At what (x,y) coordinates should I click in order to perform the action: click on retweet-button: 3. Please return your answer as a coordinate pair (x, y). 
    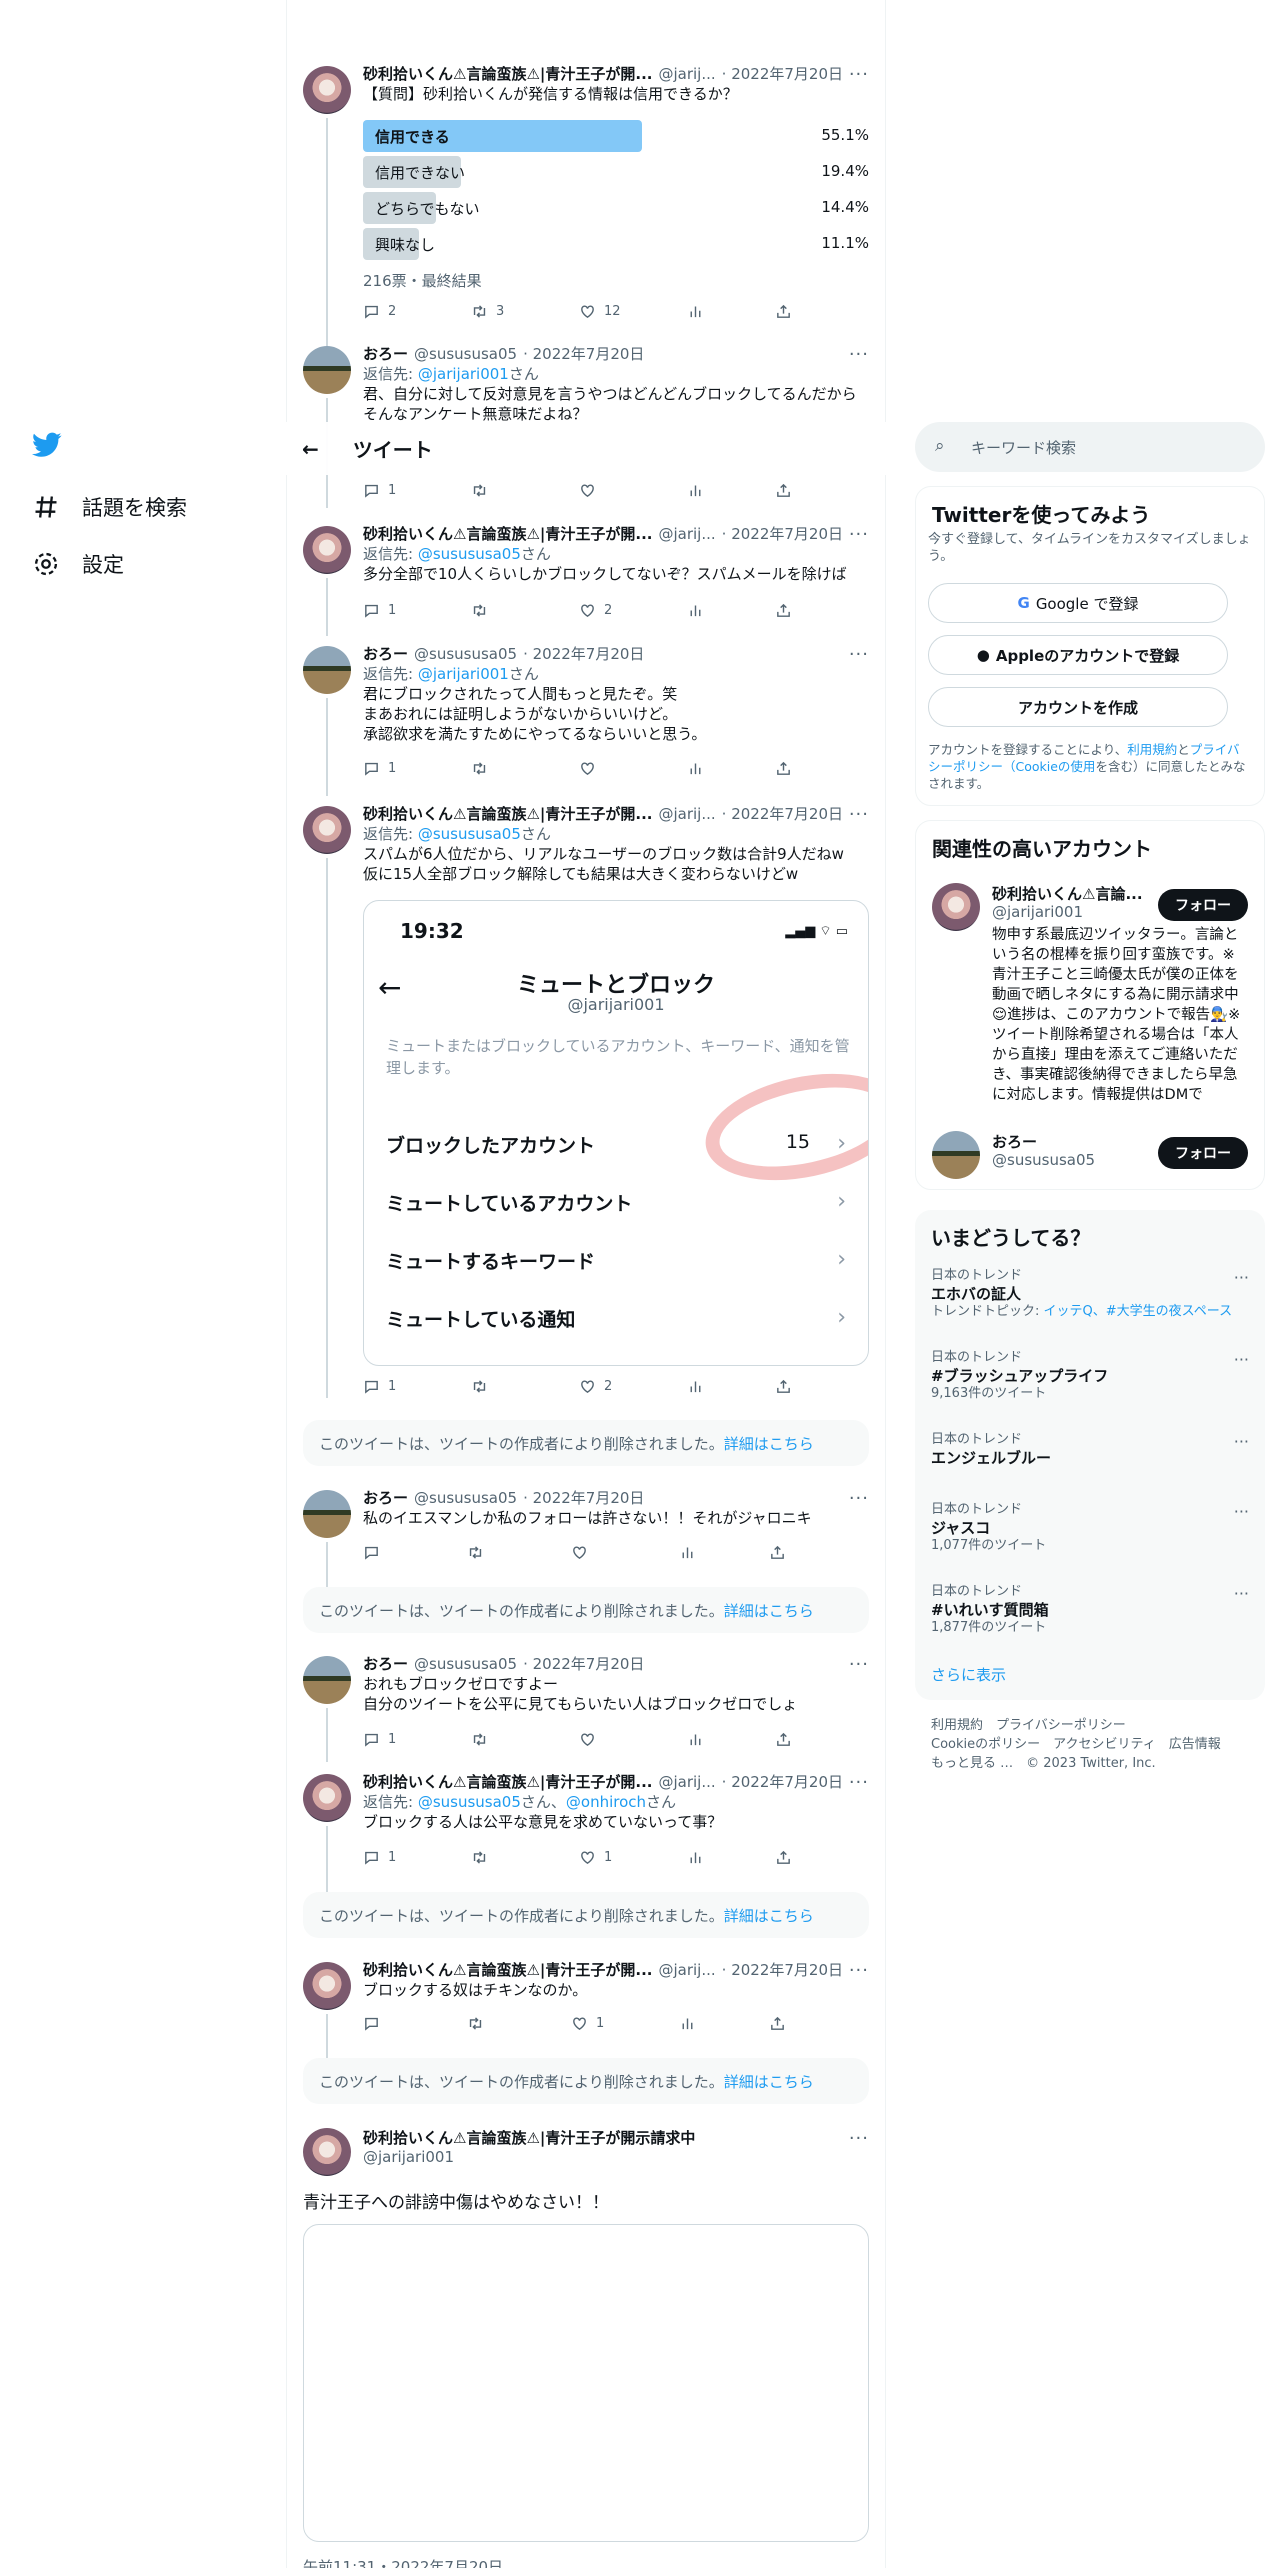
    Looking at the image, I should click on (487, 311).